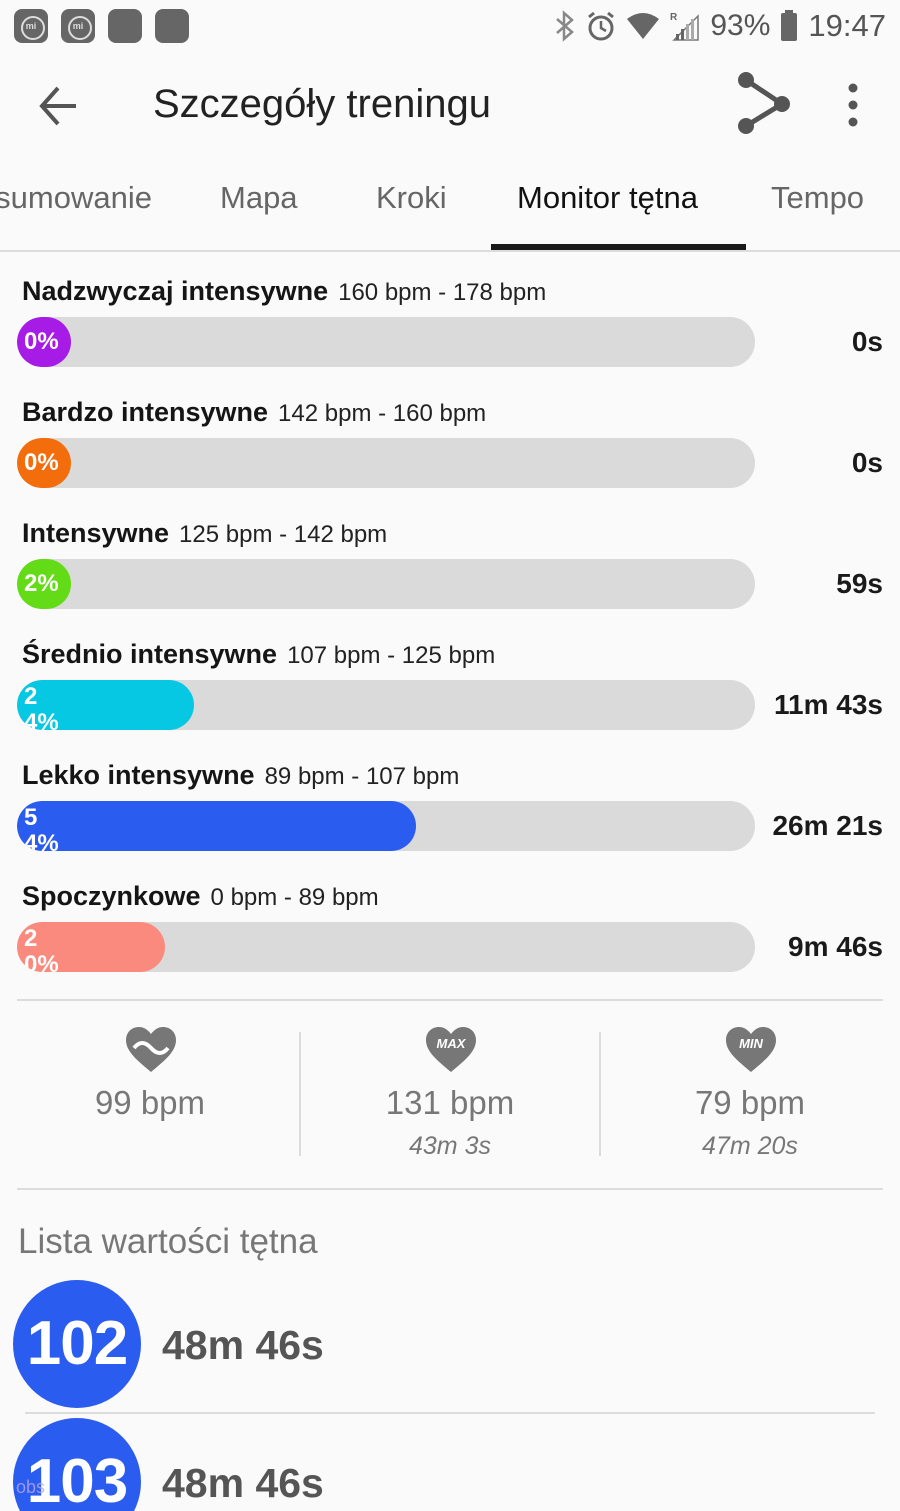 This screenshot has height=1511, width=900. Describe the element at coordinates (150, 1102) in the screenshot. I see `average-heart-rate-value: 99 bpm` at that location.